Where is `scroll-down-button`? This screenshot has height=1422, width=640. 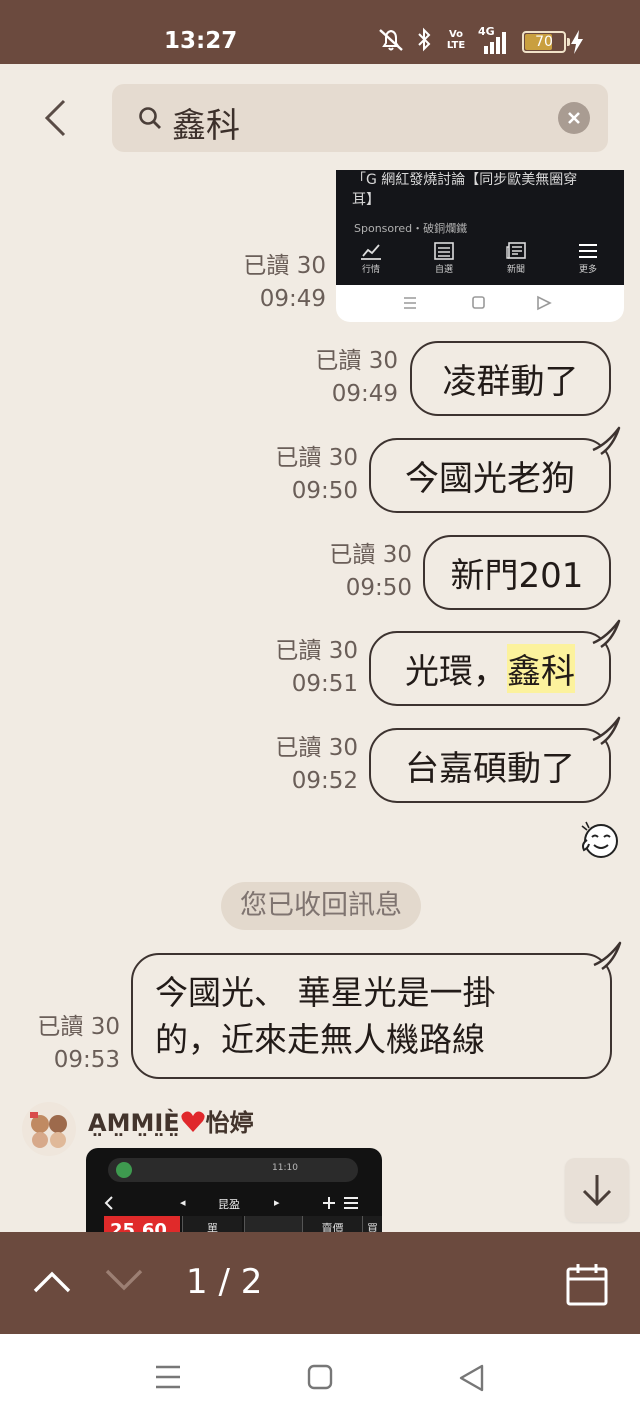
scroll-down-button is located at coordinates (597, 1190).